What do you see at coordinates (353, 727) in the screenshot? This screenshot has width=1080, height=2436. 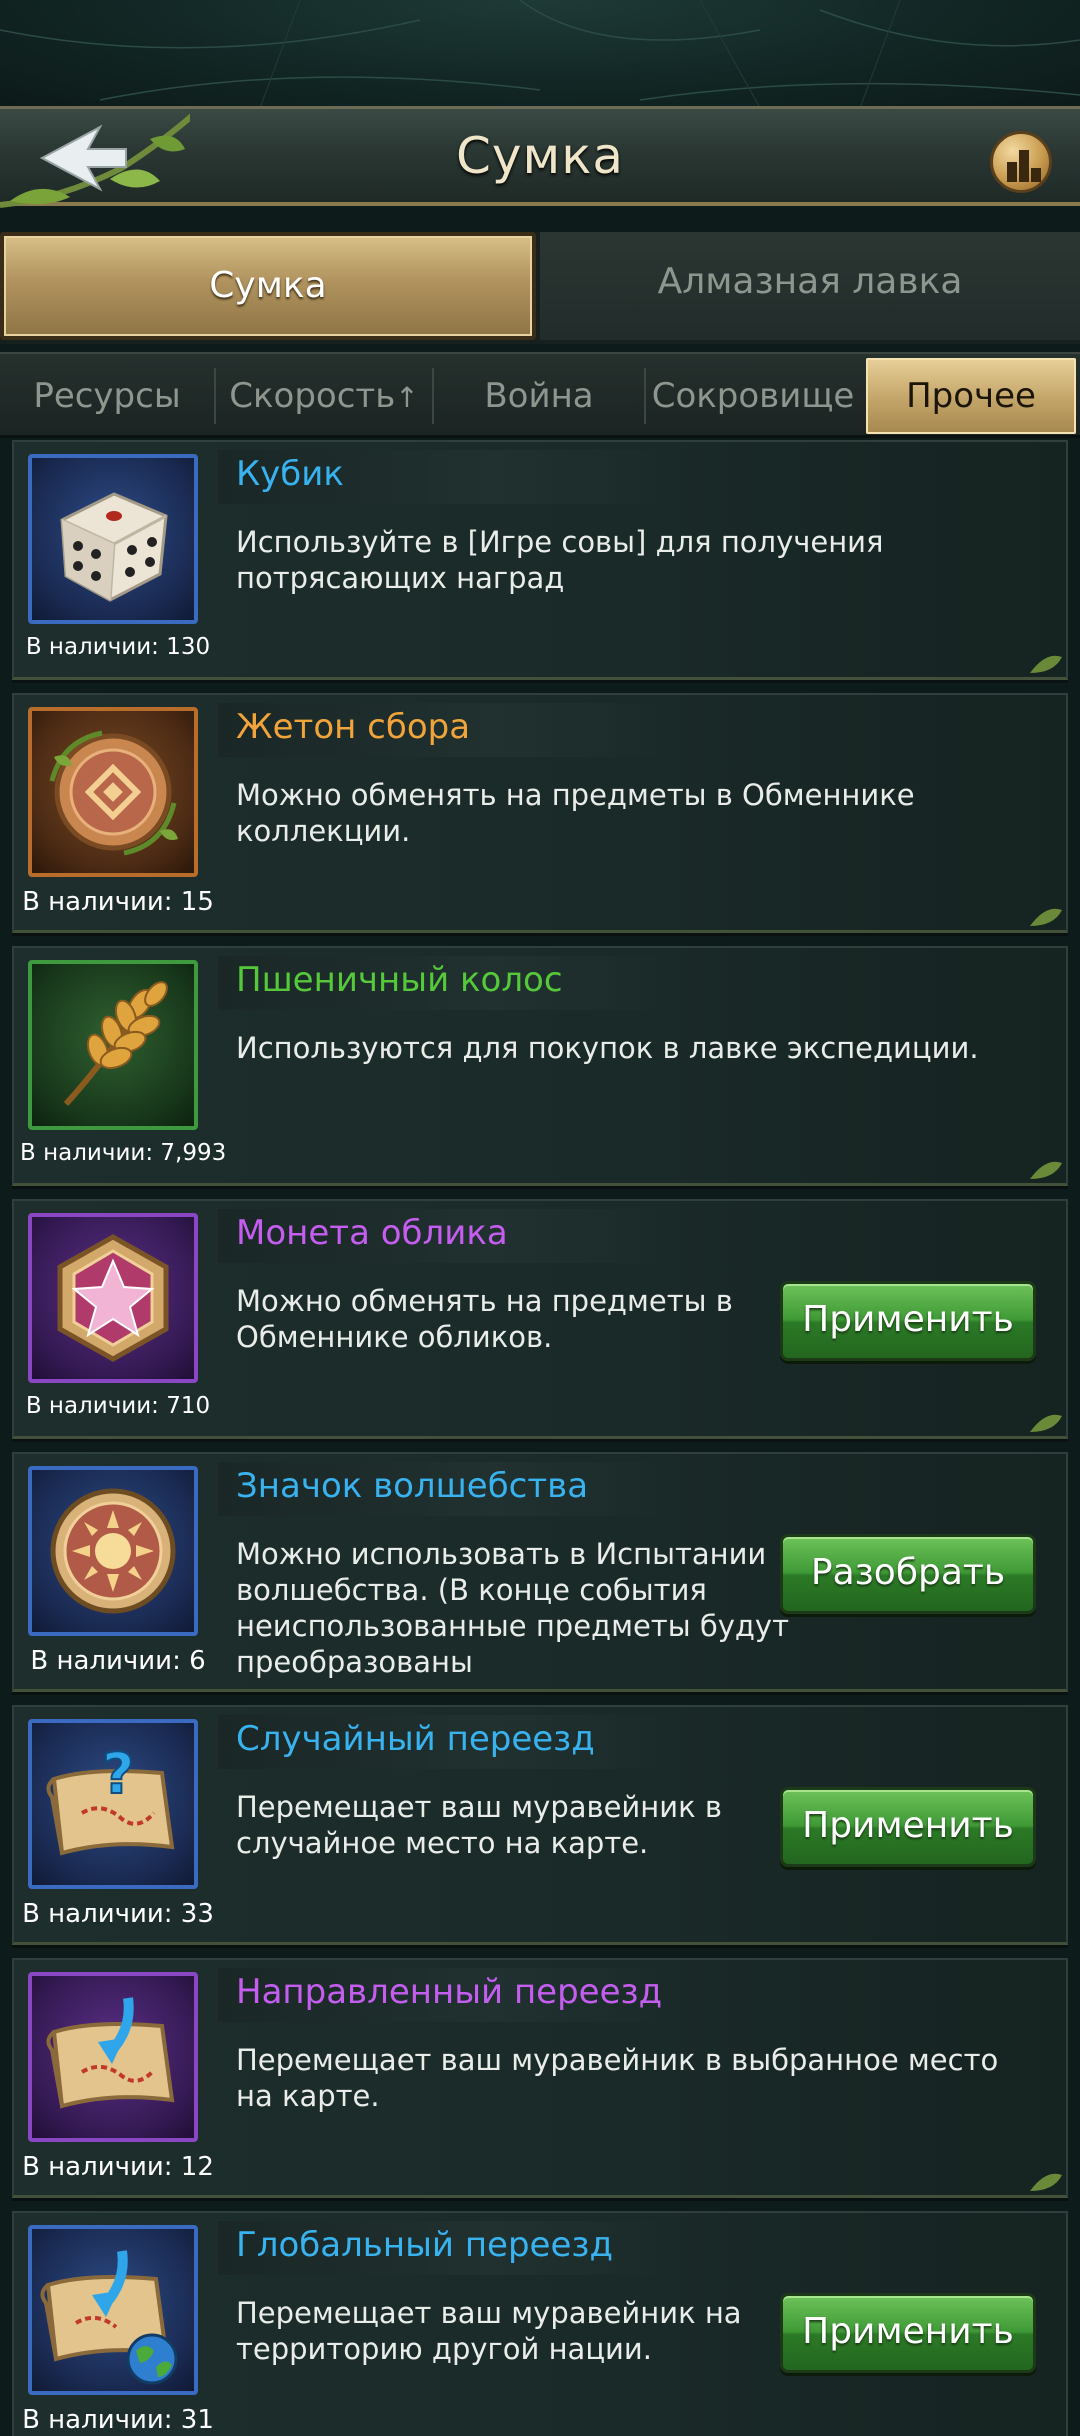 I see `item-name: Жетон сбора` at bounding box center [353, 727].